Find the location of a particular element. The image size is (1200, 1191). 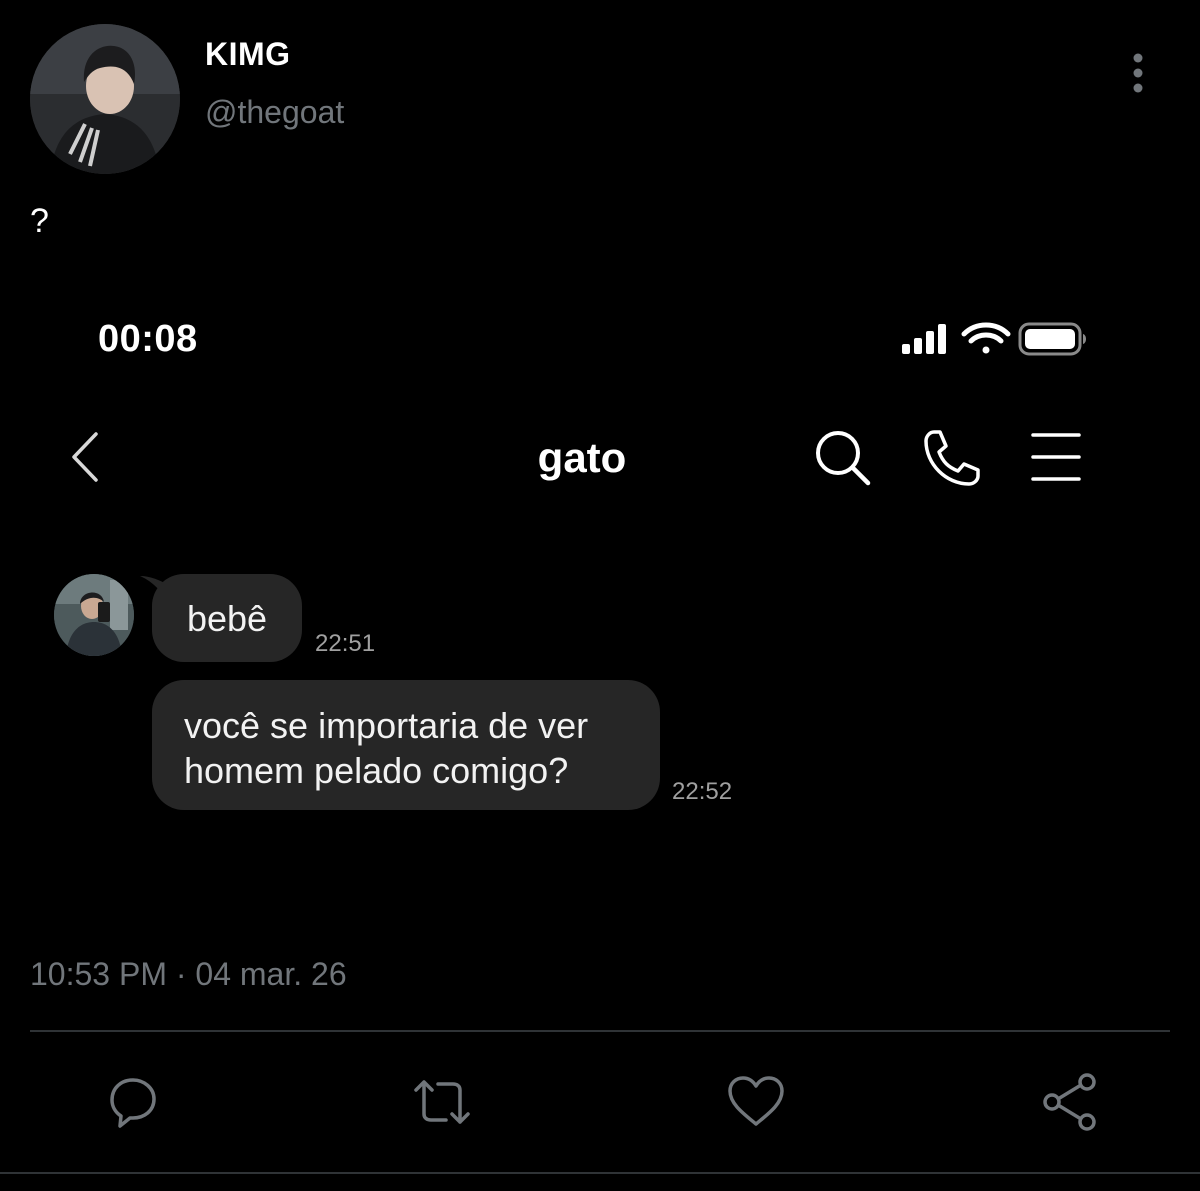

message-time: 22:52 is located at coordinates (702, 791).